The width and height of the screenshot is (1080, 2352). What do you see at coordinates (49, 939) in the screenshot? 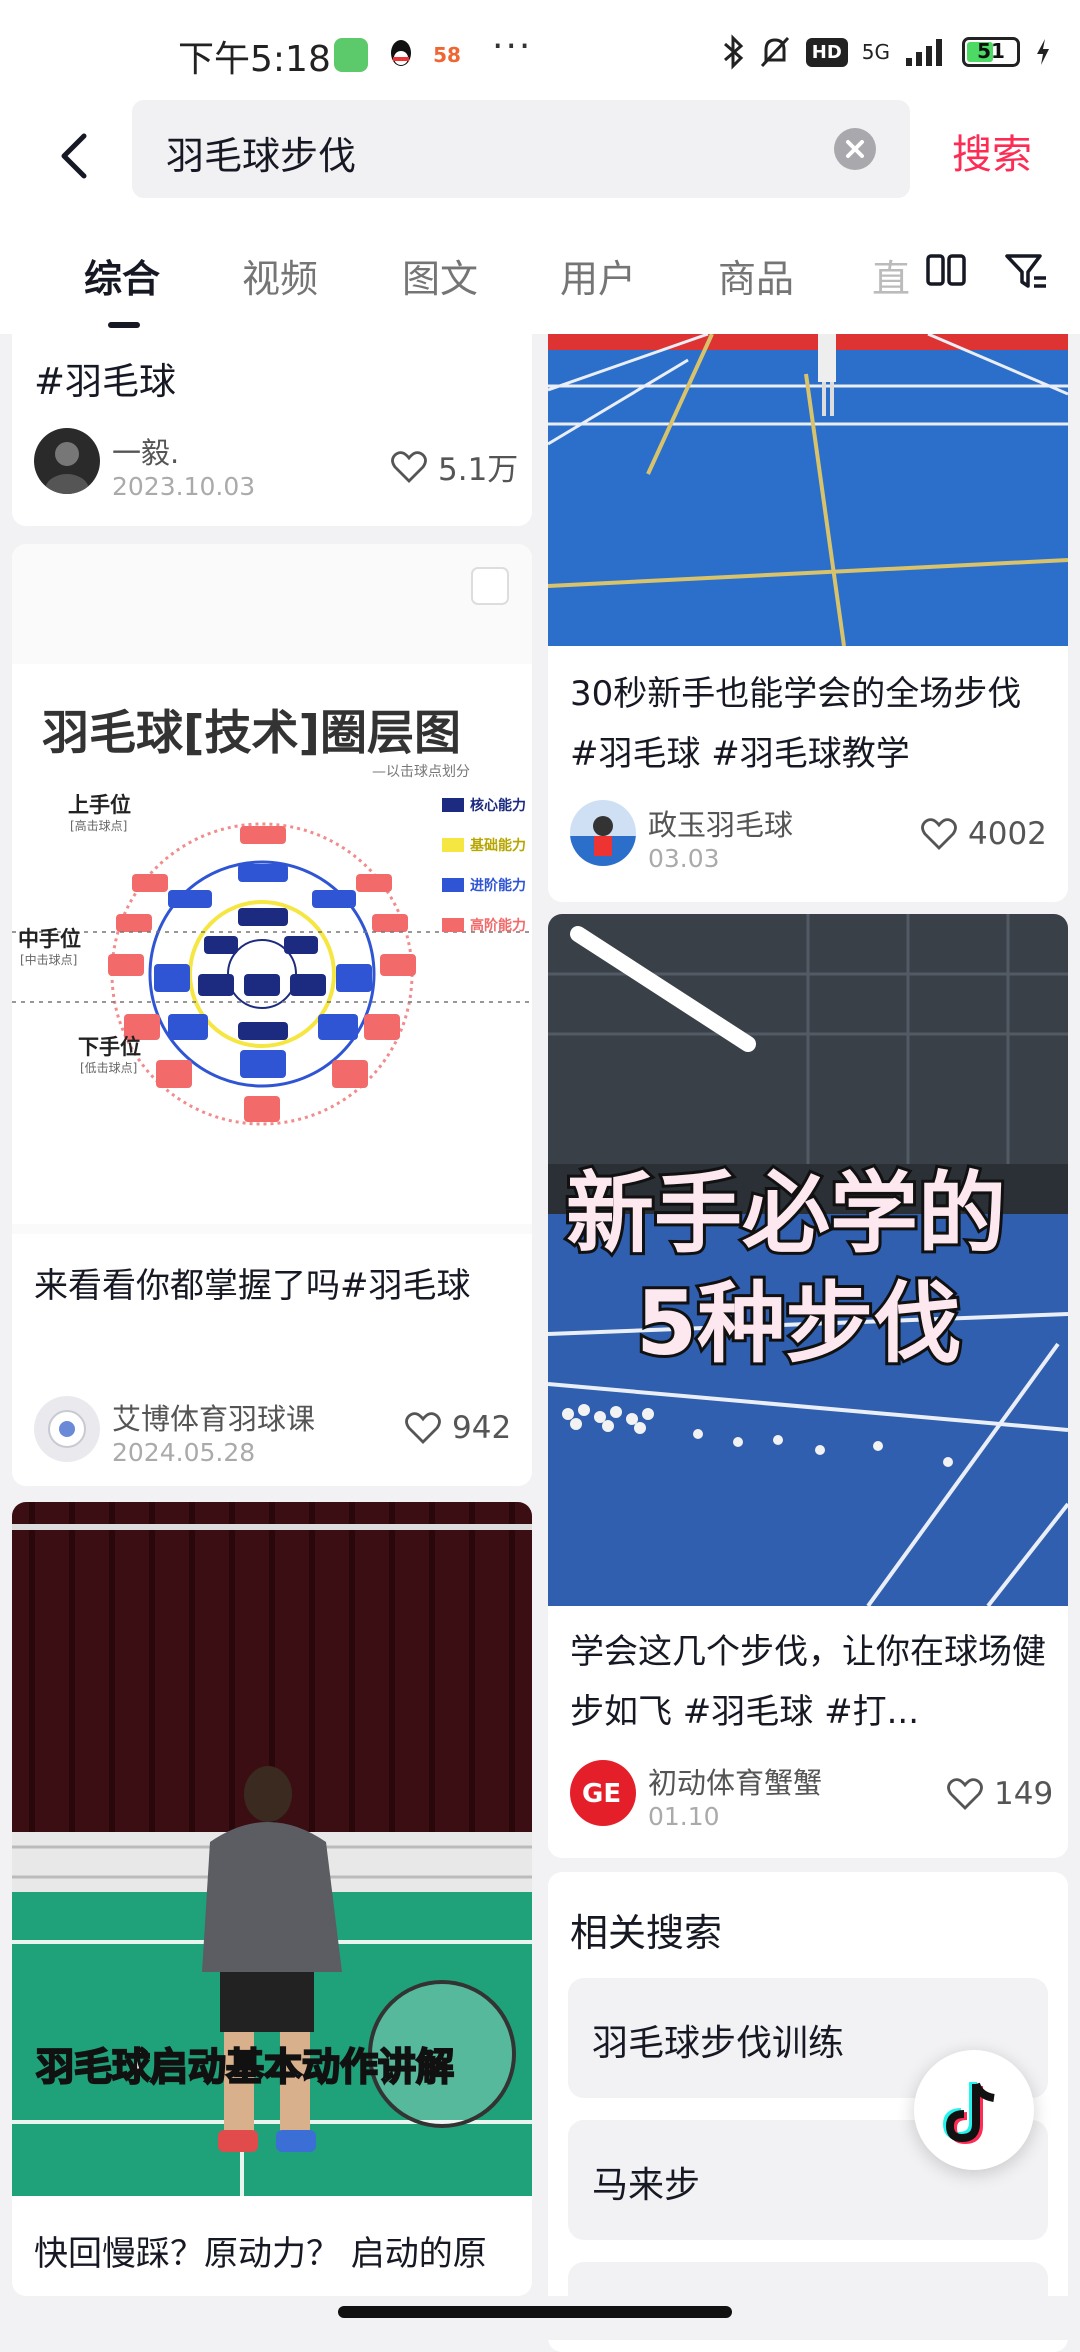
I see `label-middle: 中手位` at bounding box center [49, 939].